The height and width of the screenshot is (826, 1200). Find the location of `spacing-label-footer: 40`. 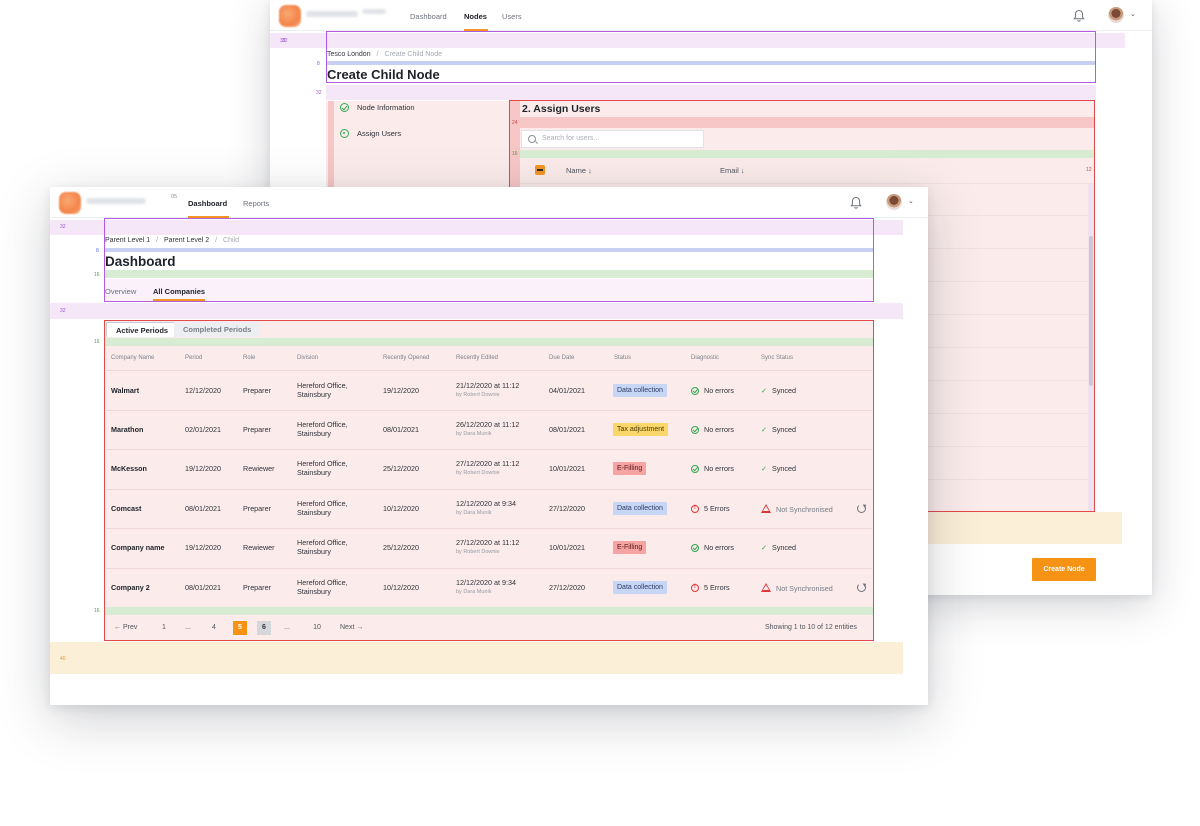

spacing-label-footer: 40 is located at coordinates (63, 659).